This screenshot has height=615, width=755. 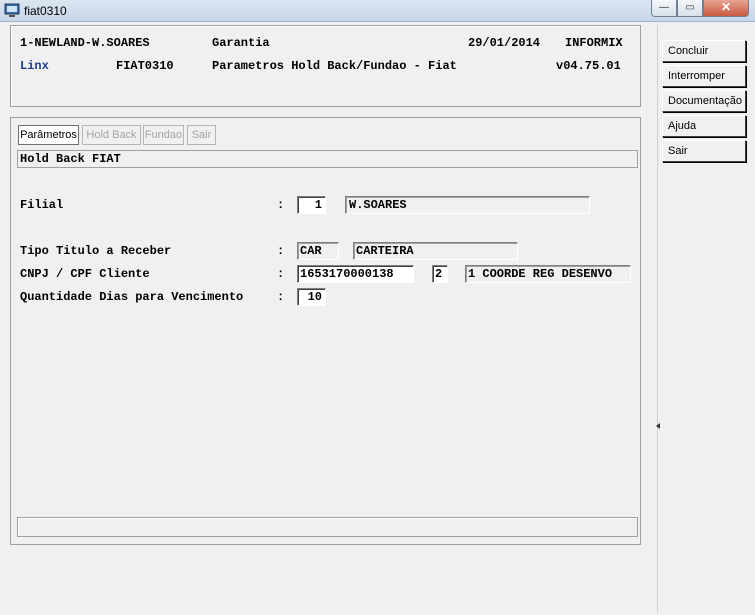 What do you see at coordinates (594, 43) in the screenshot?
I see `database-name: INFORMIX` at bounding box center [594, 43].